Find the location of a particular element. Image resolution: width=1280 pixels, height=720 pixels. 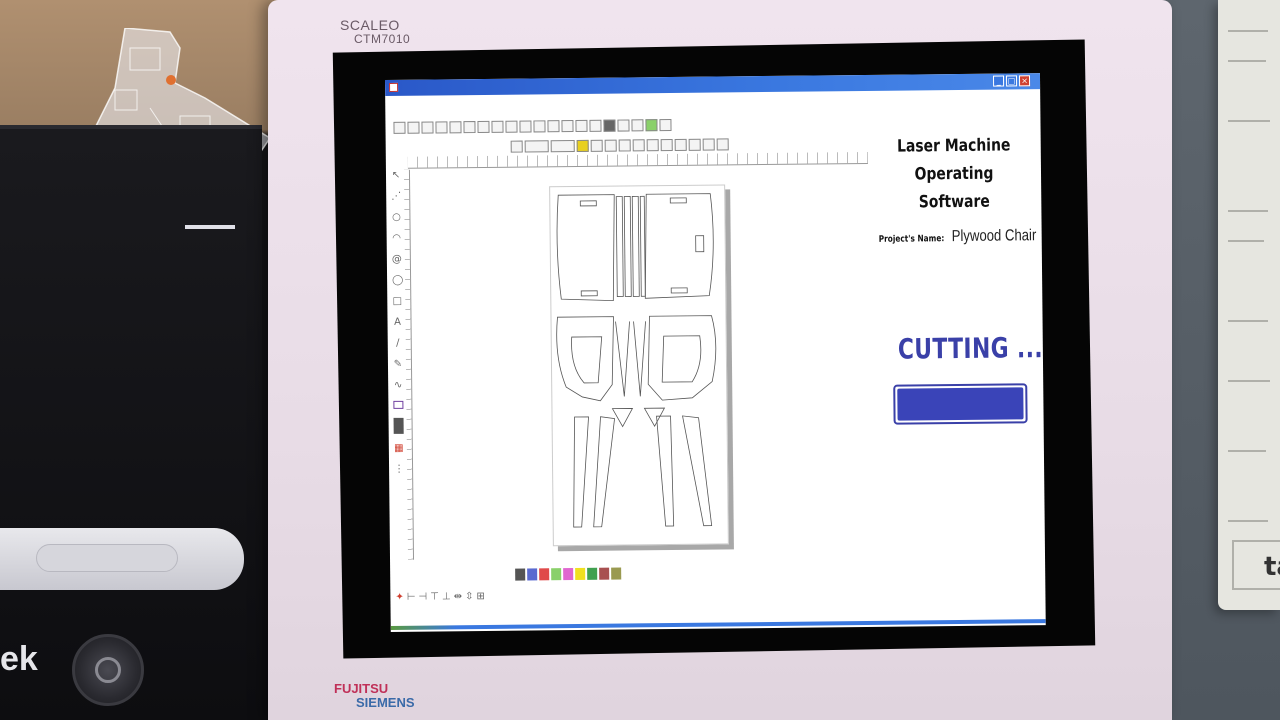

image-icon is located at coordinates (398, 404).